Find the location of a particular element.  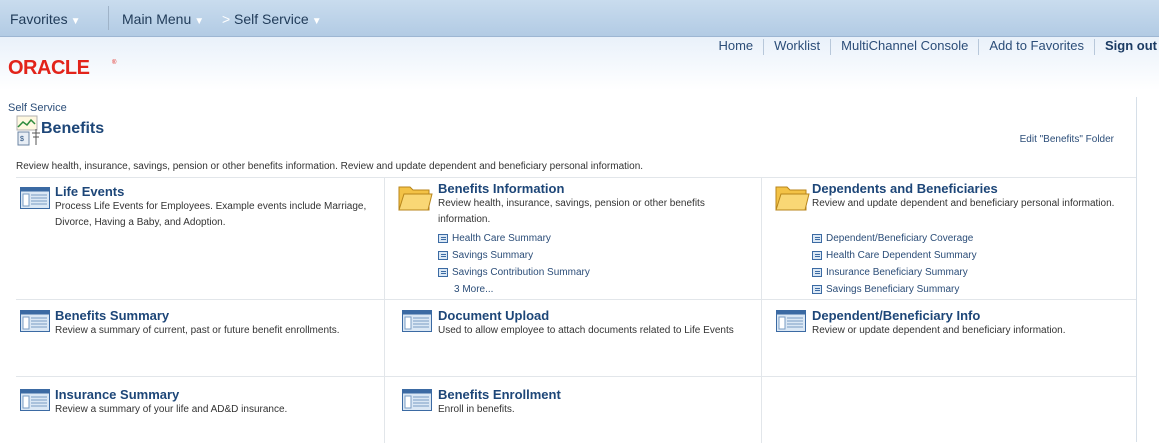

insurance-summary-link: Insurance Summary is located at coordinates (117, 394).